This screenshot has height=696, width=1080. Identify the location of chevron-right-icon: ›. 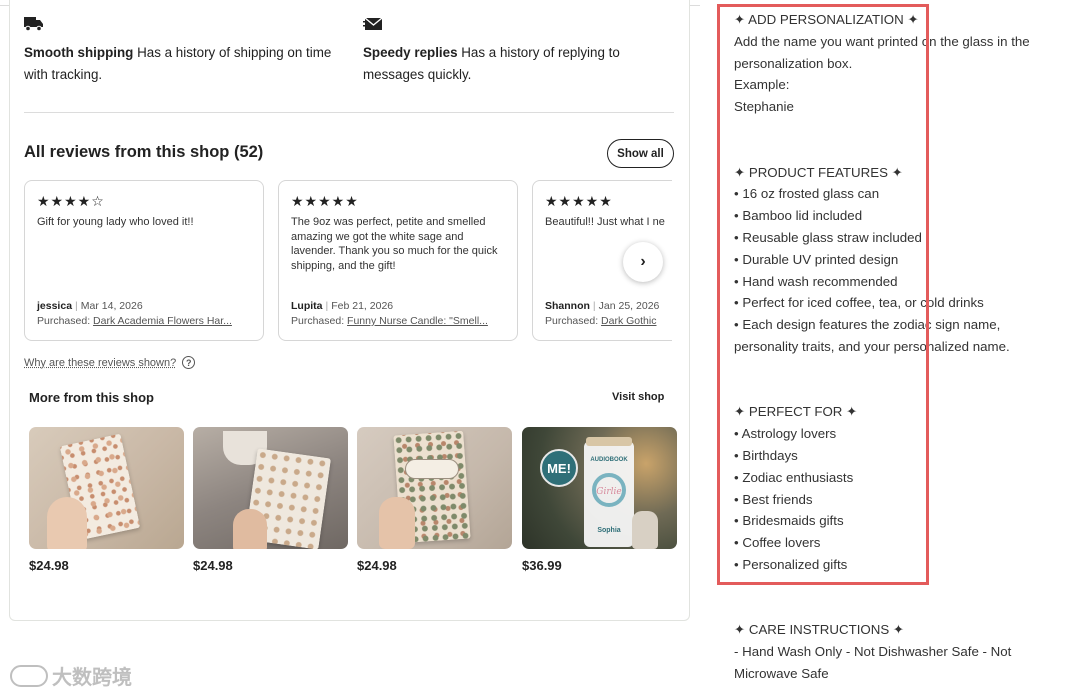
(643, 261).